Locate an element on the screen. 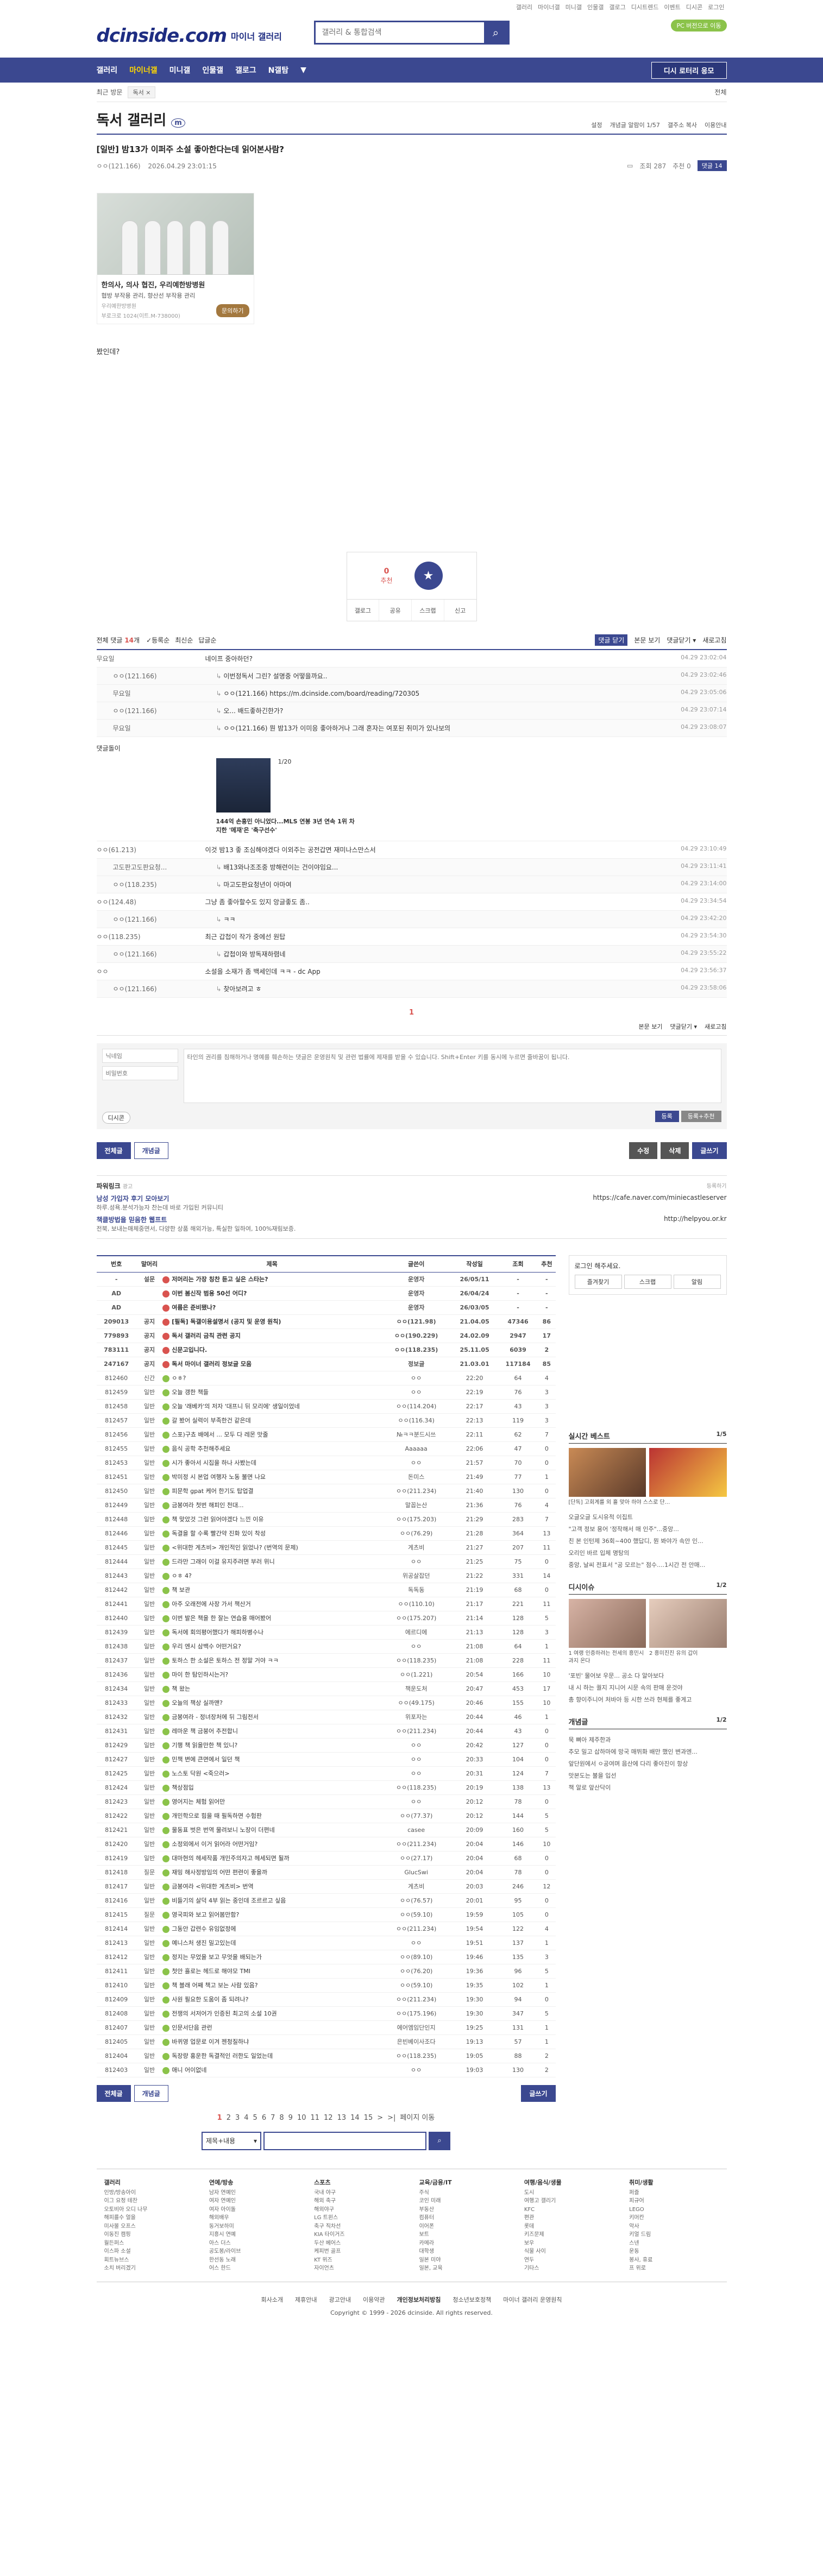 This screenshot has width=823, height=2576. post-title-link: 아주 오래전에 사장 가서 책산거 is located at coordinates (211, 1604).